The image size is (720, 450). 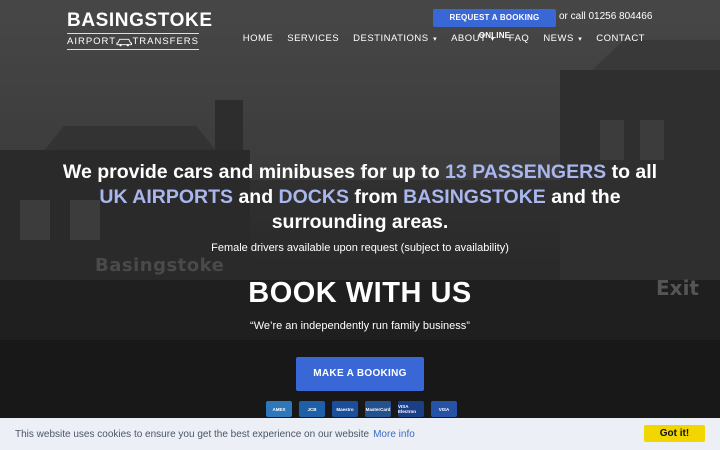 I want to click on logo-sub-right: TRANSFERS, so click(x=165, y=41).